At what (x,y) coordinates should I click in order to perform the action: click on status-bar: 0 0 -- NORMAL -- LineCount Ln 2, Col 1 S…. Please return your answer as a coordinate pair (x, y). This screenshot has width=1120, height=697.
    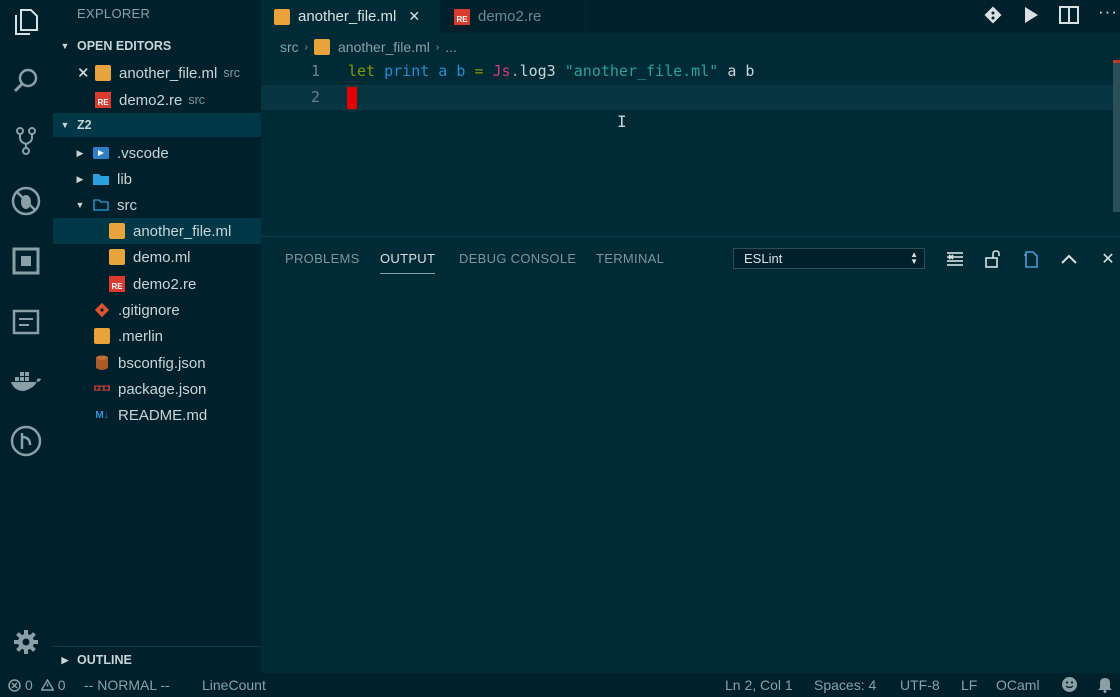
    Looking at the image, I should click on (560, 685).